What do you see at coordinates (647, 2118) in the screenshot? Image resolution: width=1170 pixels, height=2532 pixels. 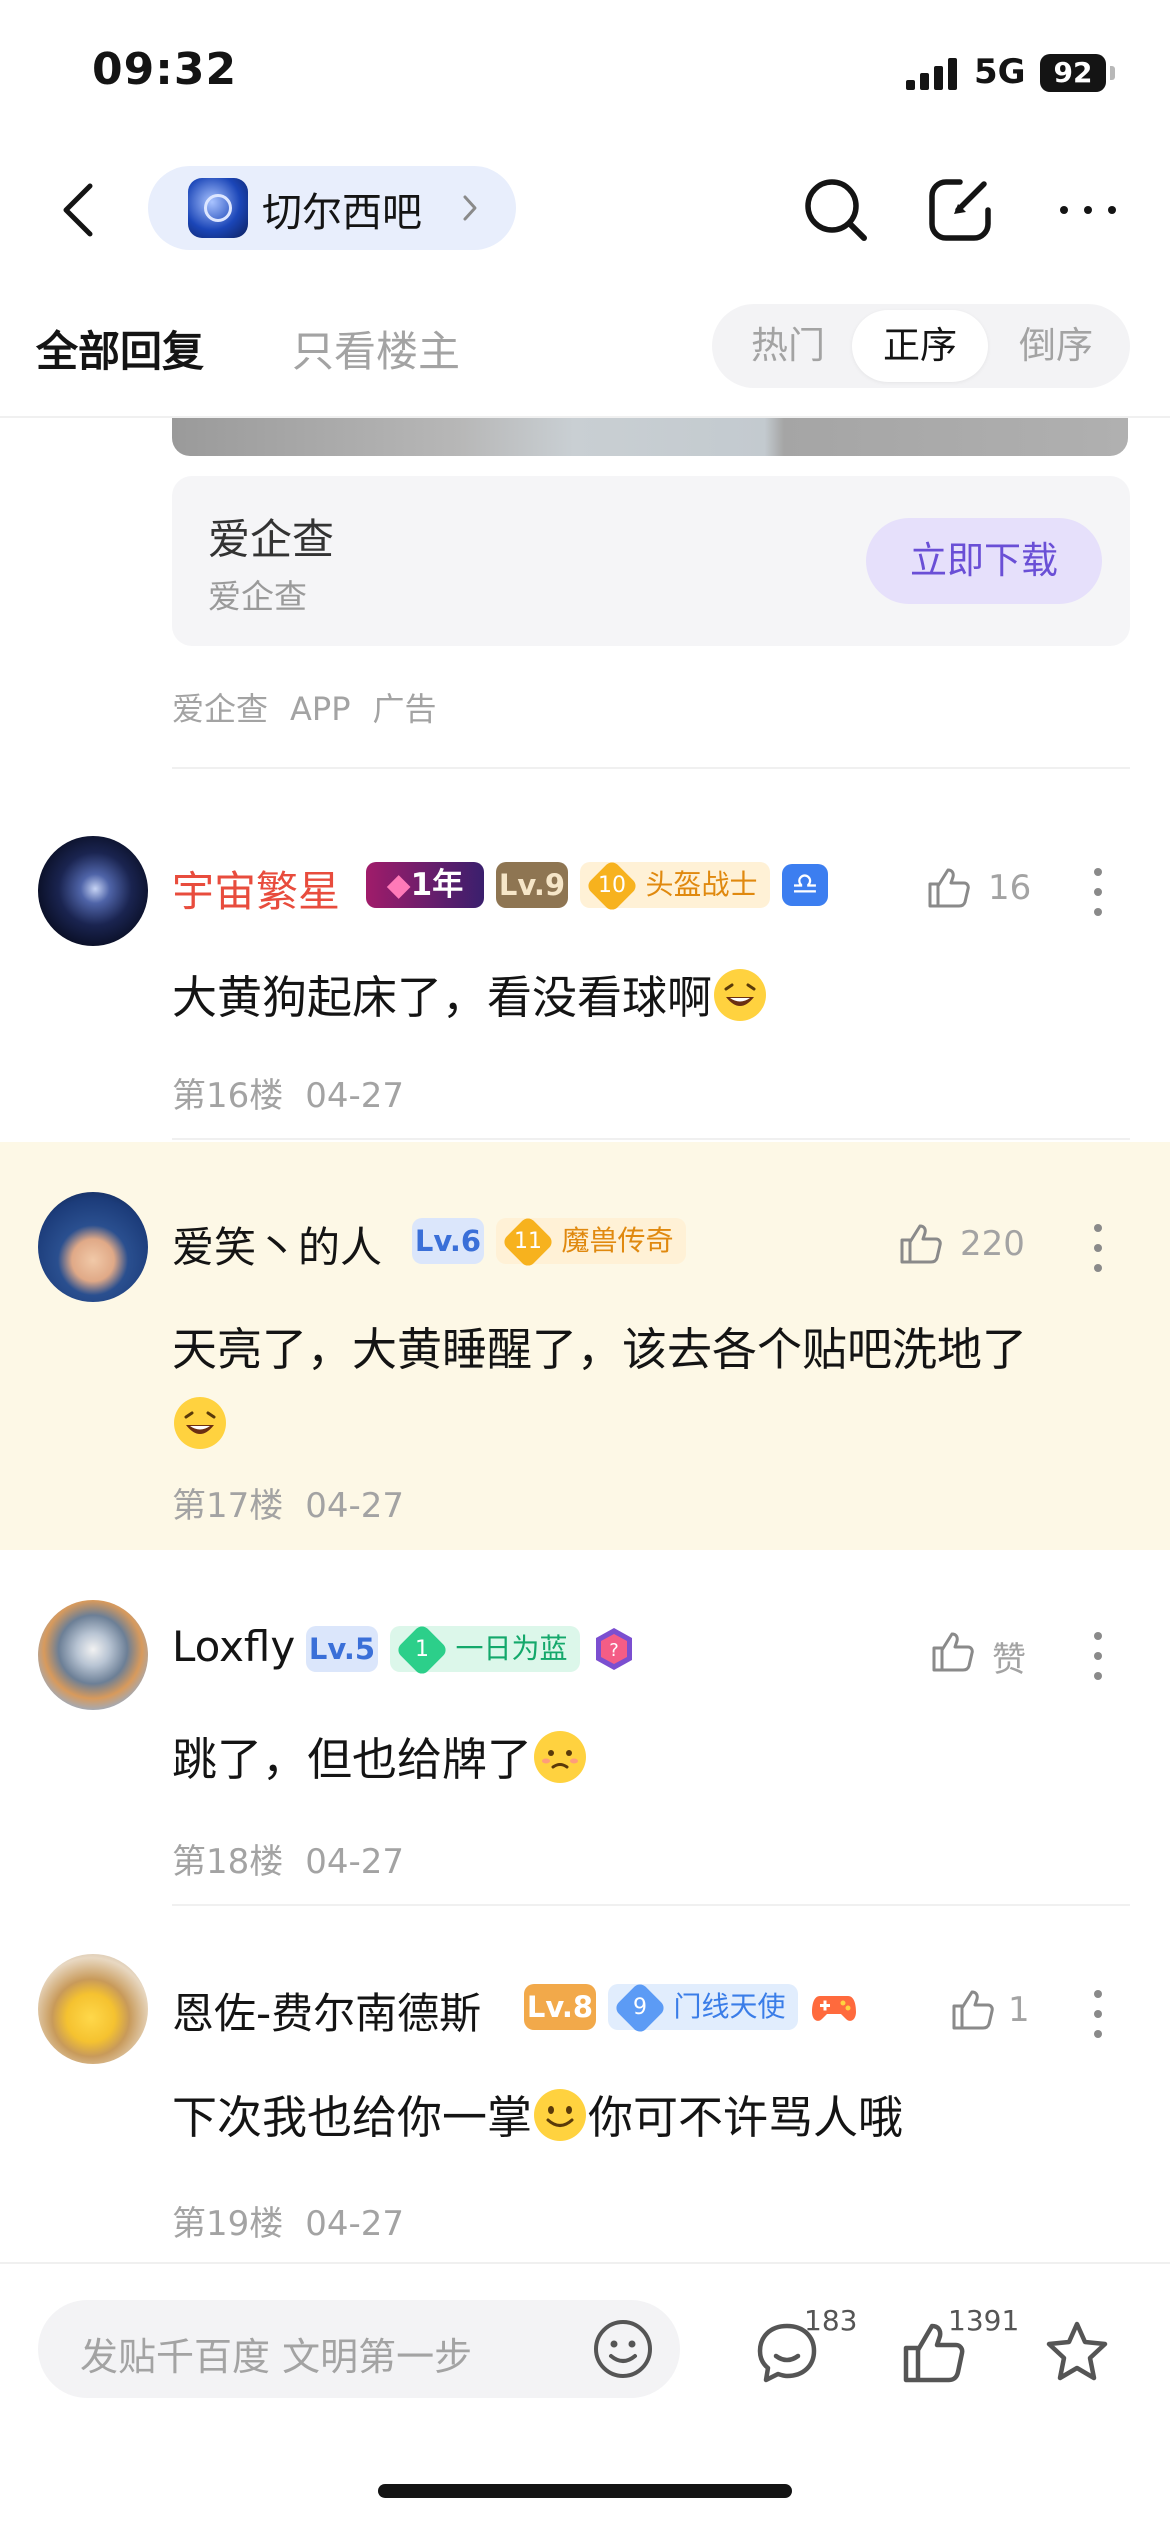 I see `post-content: 下次我也给你一掌 你可不许骂人哦` at bounding box center [647, 2118].